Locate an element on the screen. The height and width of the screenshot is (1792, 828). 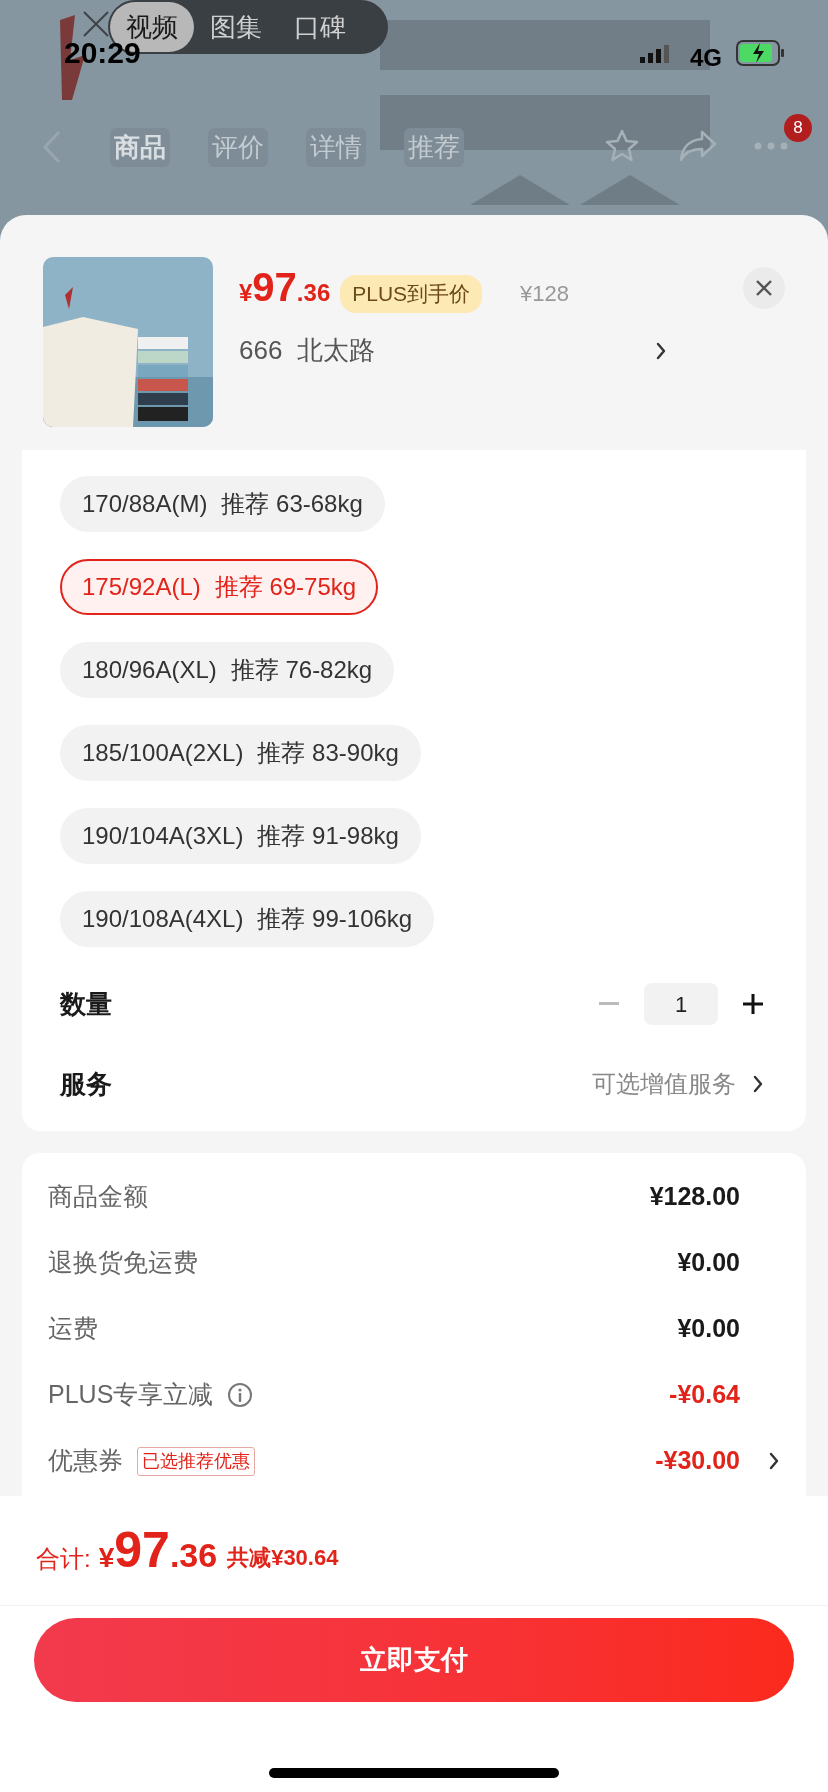
coupon-tag: 已选推荐优惠 is located at coordinates (196, 1461).